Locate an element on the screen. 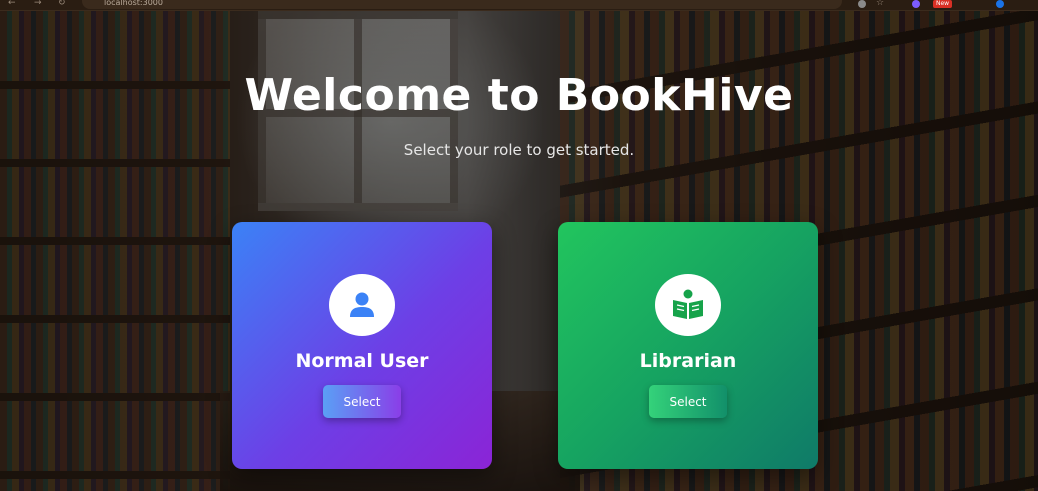 This screenshot has height=491, width=1038. book-reader-icon is located at coordinates (688, 305).